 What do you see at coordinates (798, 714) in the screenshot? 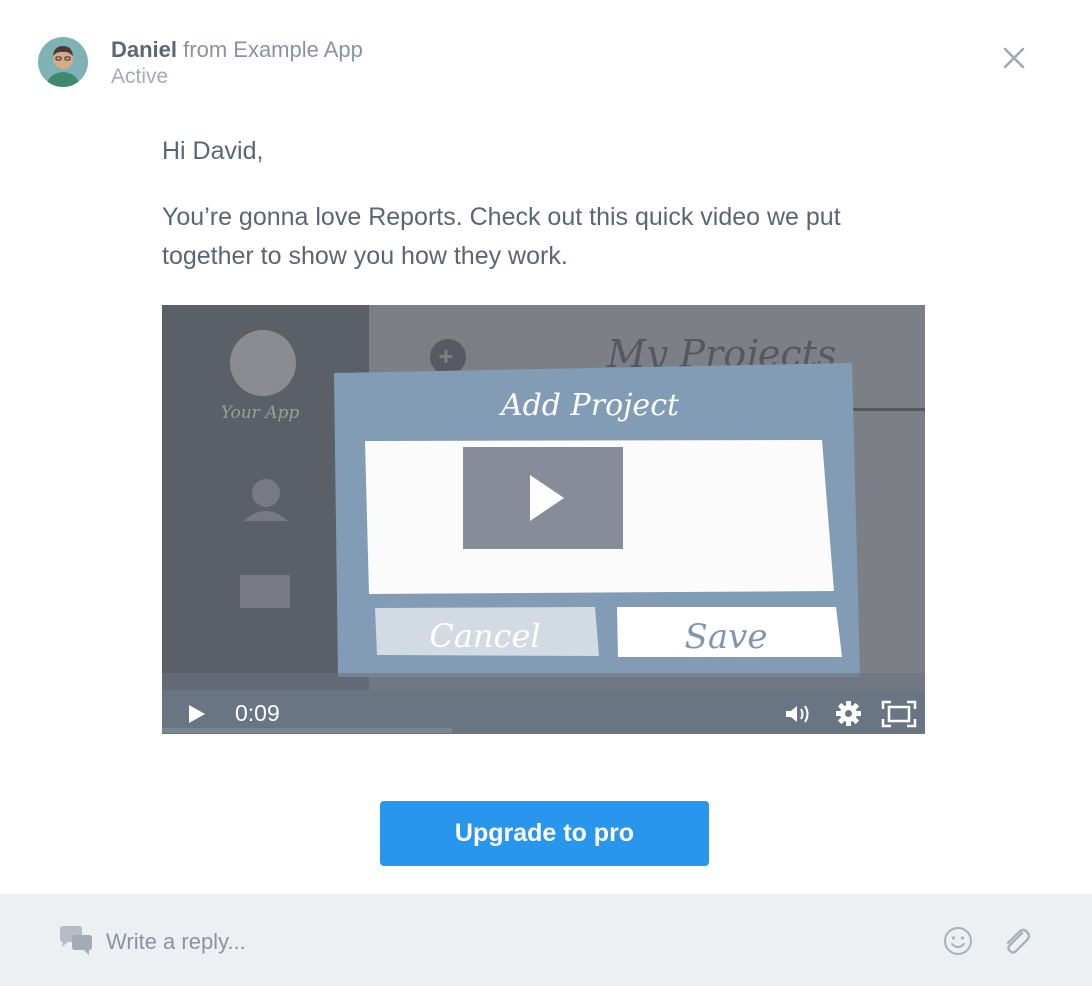
I see `volume-icon` at bounding box center [798, 714].